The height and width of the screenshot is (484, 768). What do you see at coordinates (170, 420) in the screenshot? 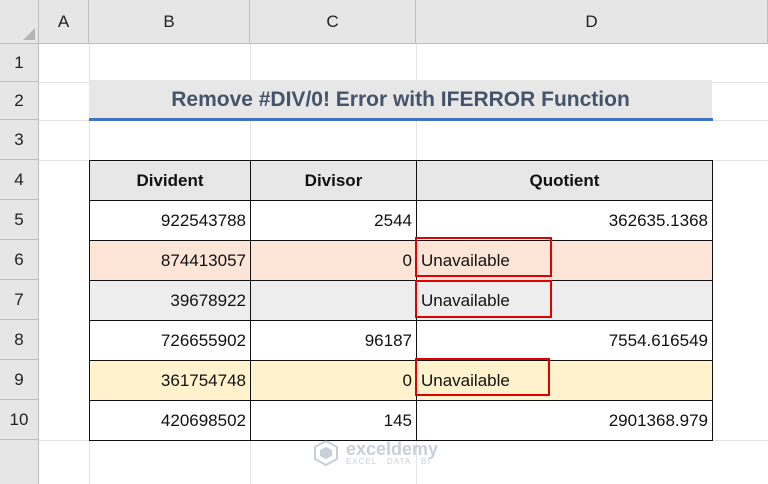
I see `cell-b10: 420698502` at bounding box center [170, 420].